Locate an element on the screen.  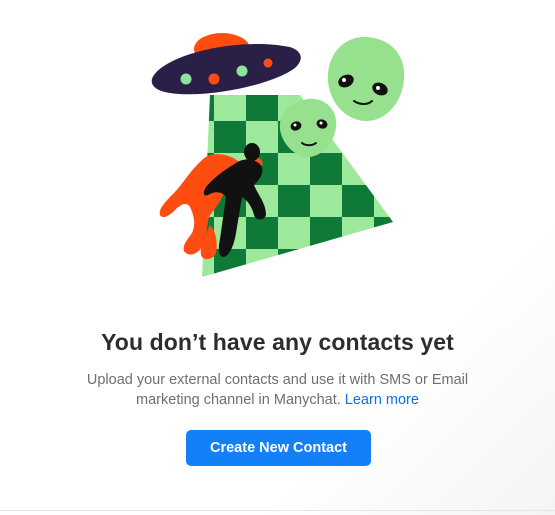
empty-state-title: You don’t have any contacts yet is located at coordinates (277, 342).